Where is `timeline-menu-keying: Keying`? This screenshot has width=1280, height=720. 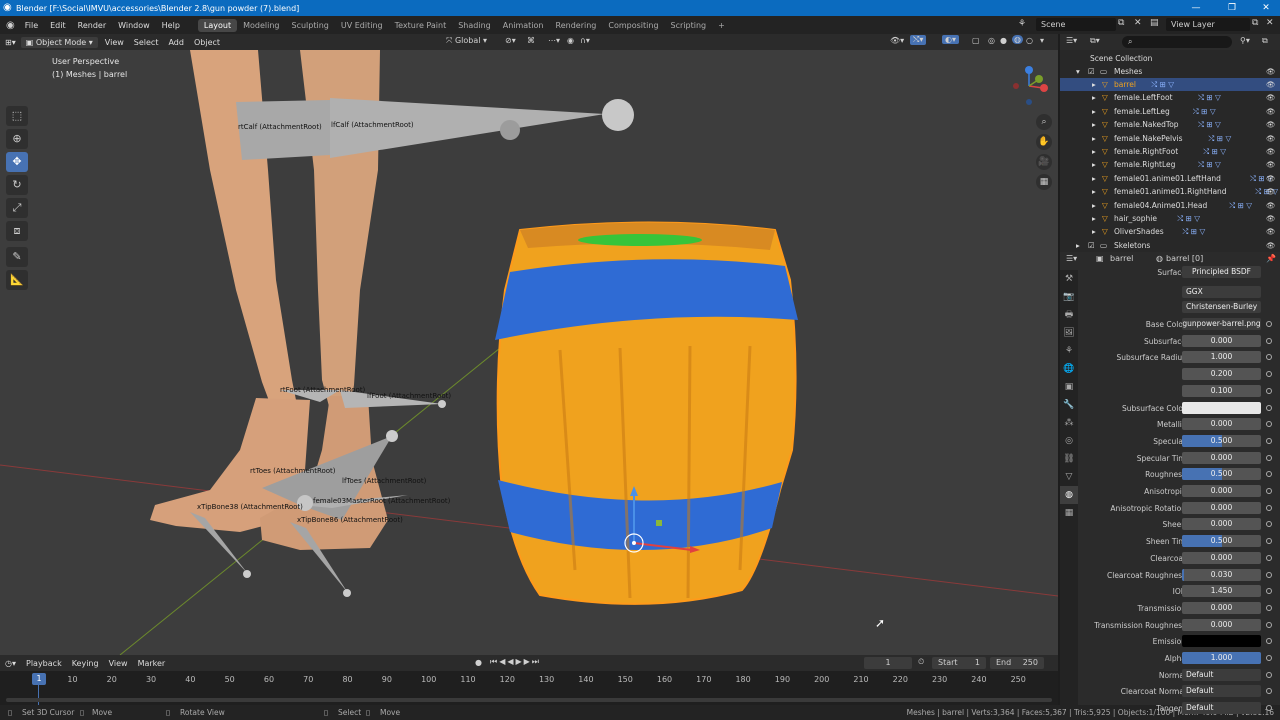 timeline-menu-keying: Keying is located at coordinates (85, 663).